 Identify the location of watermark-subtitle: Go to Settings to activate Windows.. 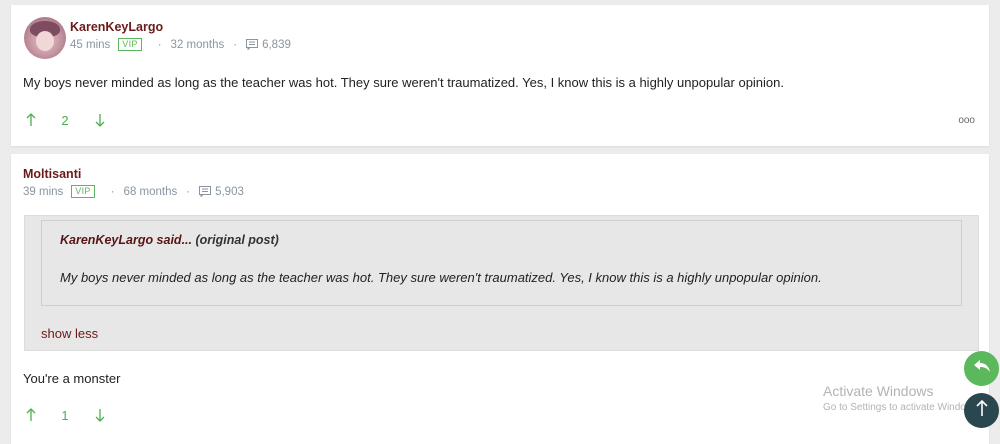
(902, 407).